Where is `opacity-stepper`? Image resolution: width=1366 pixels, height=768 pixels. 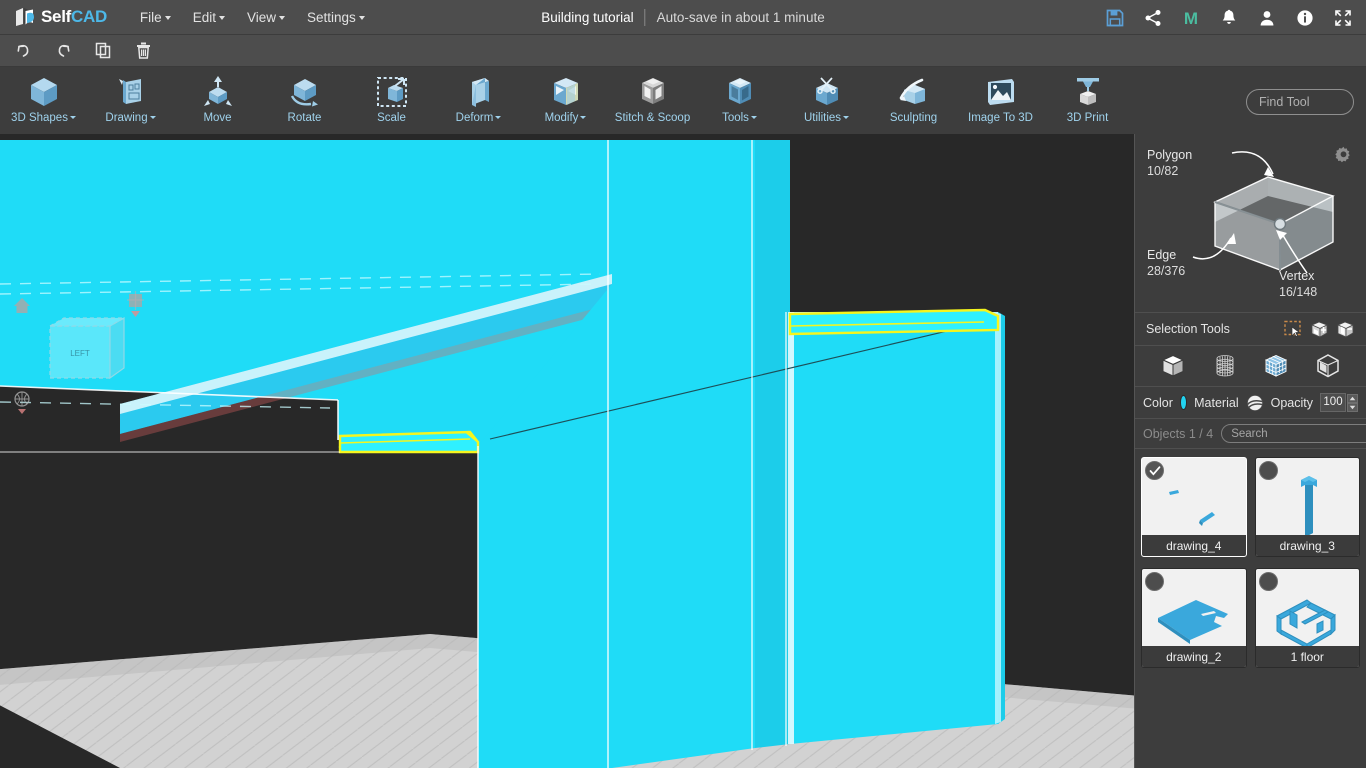
opacity-stepper is located at coordinates (1352, 402).